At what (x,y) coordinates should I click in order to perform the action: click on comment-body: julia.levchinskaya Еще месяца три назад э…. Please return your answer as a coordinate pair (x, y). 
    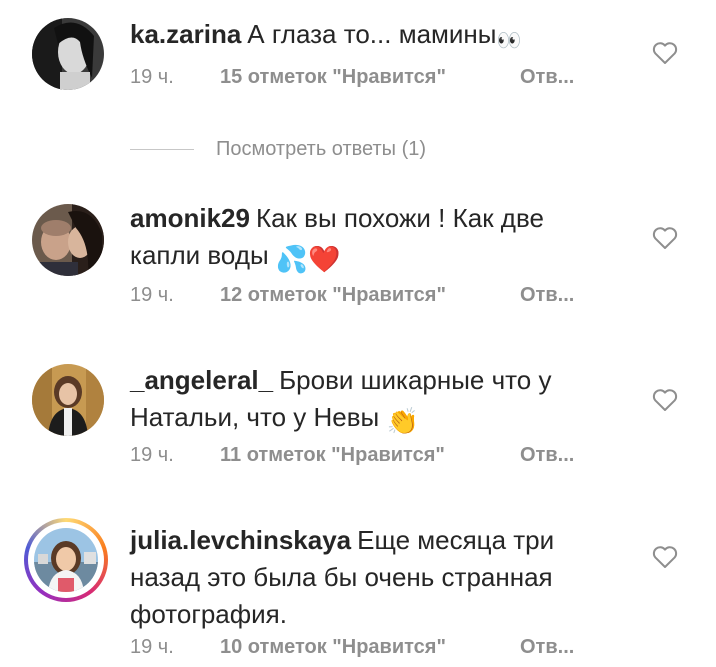
    Looking at the image, I should click on (365, 577).